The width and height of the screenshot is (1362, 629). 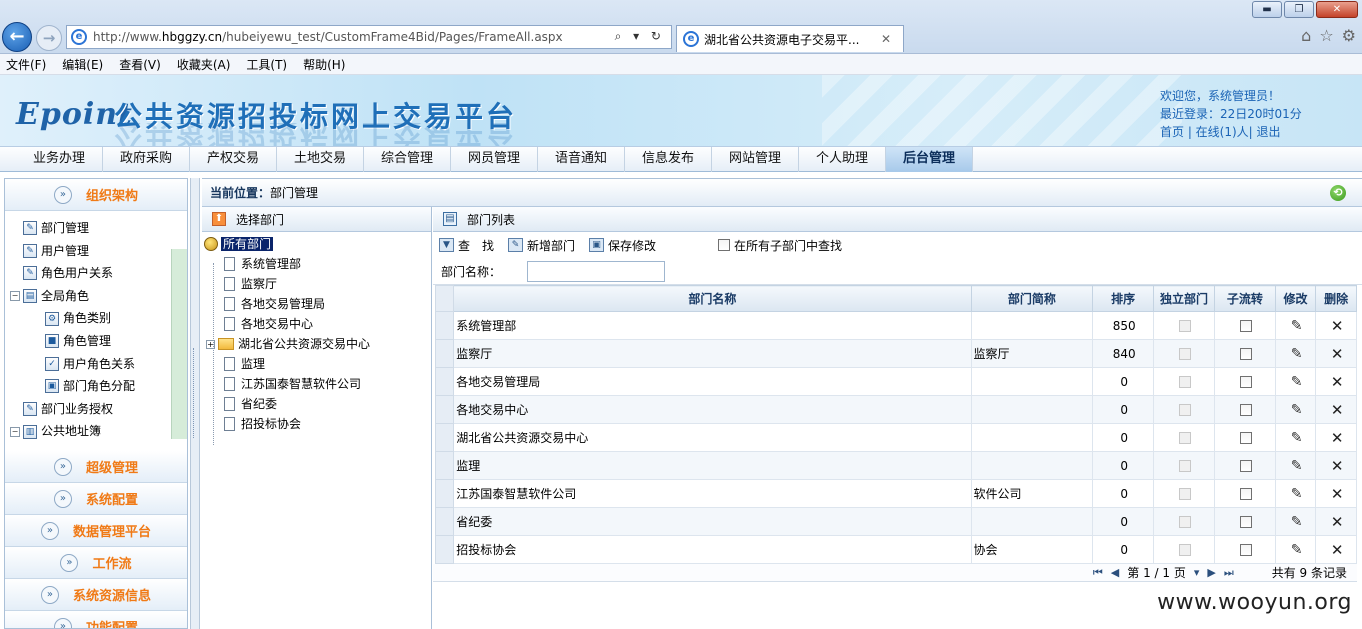 What do you see at coordinates (1337, 9) in the screenshot?
I see `close-window-button: ✕` at bounding box center [1337, 9].